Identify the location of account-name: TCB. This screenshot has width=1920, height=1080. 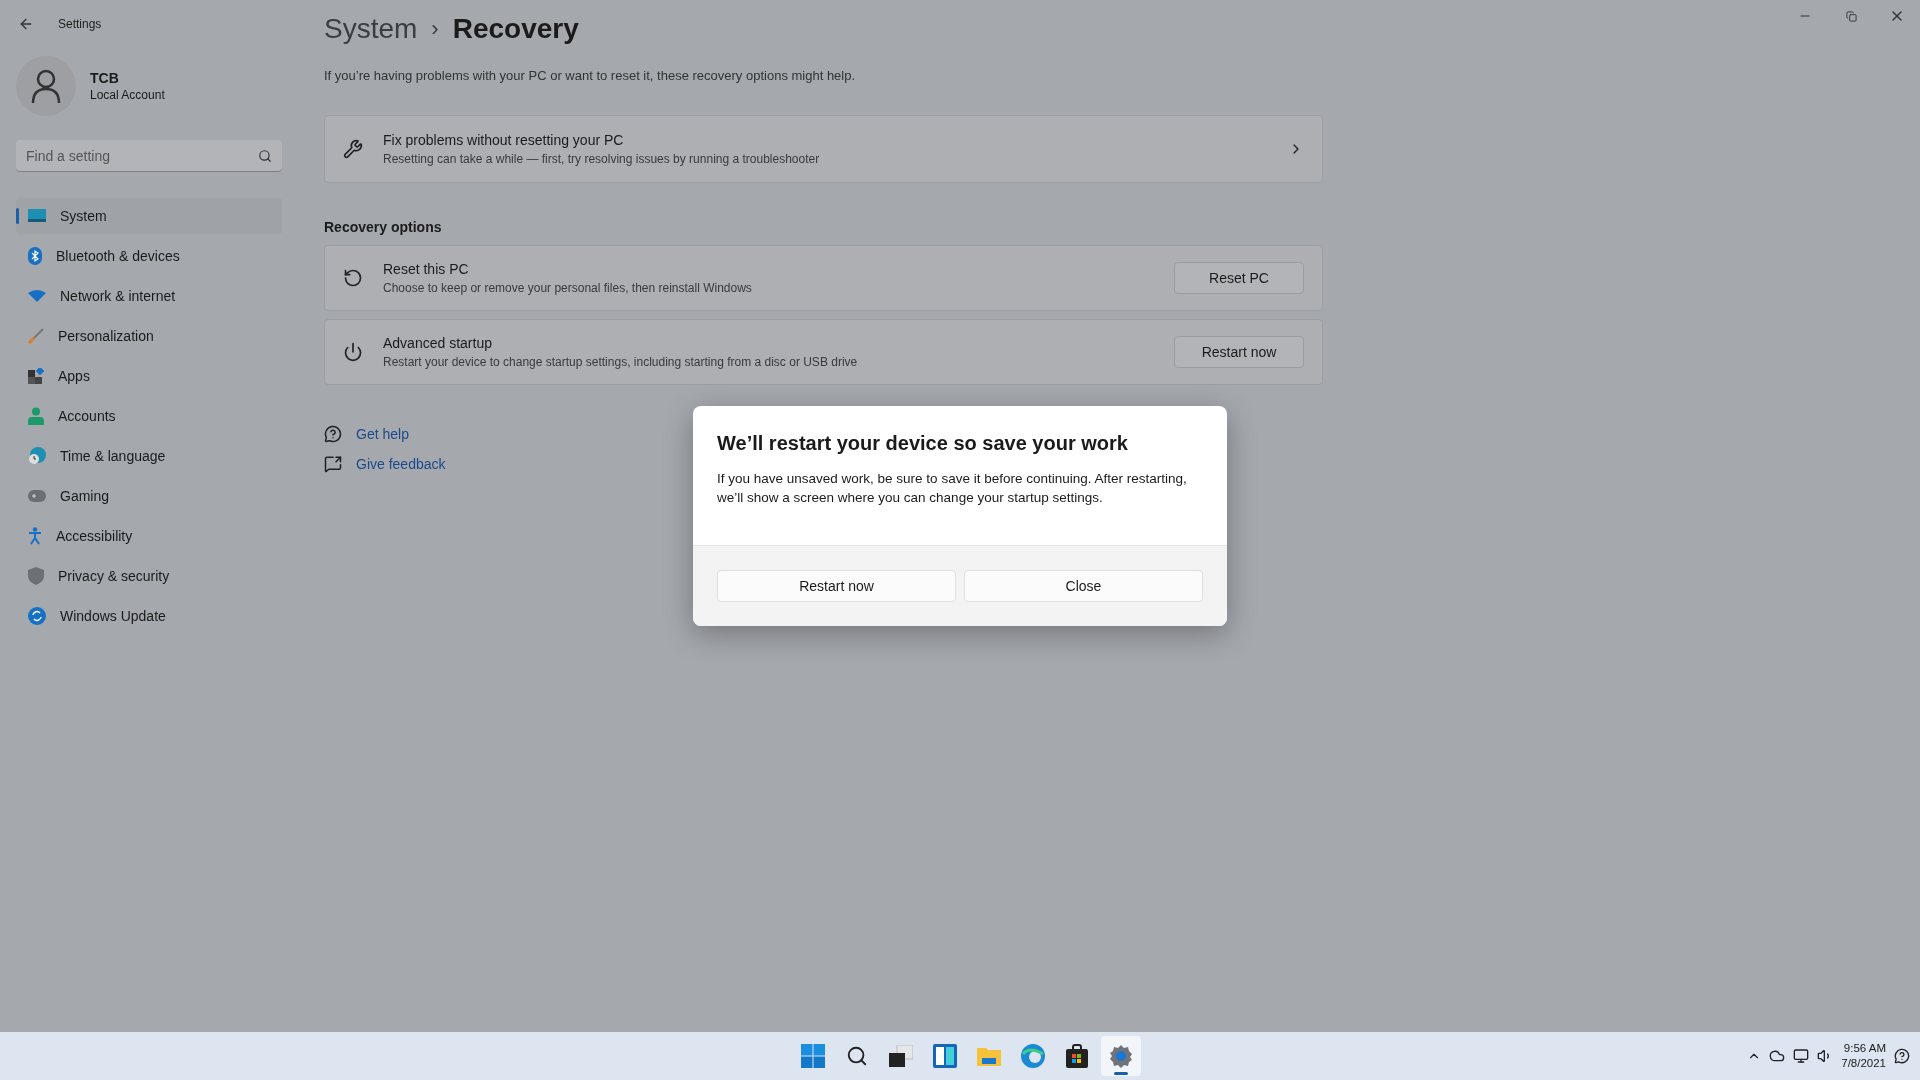
(105, 78).